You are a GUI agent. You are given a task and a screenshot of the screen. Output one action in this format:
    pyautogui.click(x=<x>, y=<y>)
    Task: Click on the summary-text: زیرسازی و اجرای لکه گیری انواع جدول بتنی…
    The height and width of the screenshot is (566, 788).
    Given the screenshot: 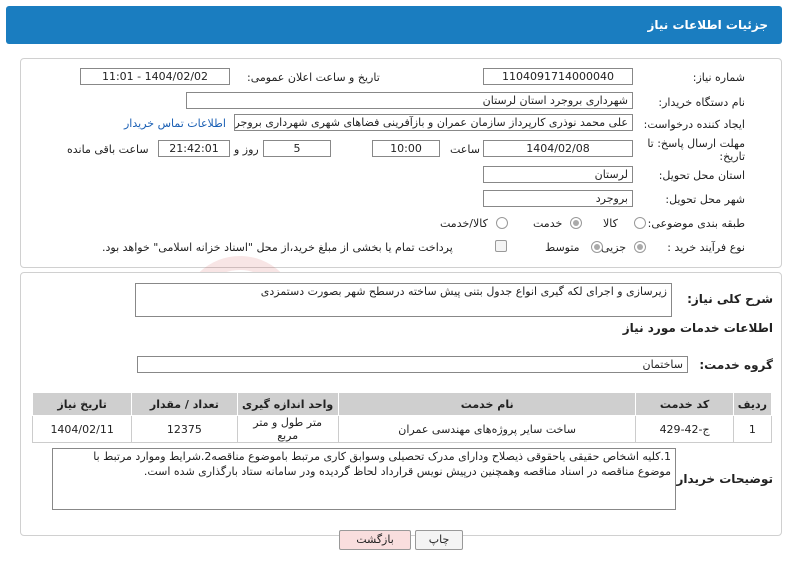 What is the action you would take?
    pyautogui.click(x=403, y=300)
    